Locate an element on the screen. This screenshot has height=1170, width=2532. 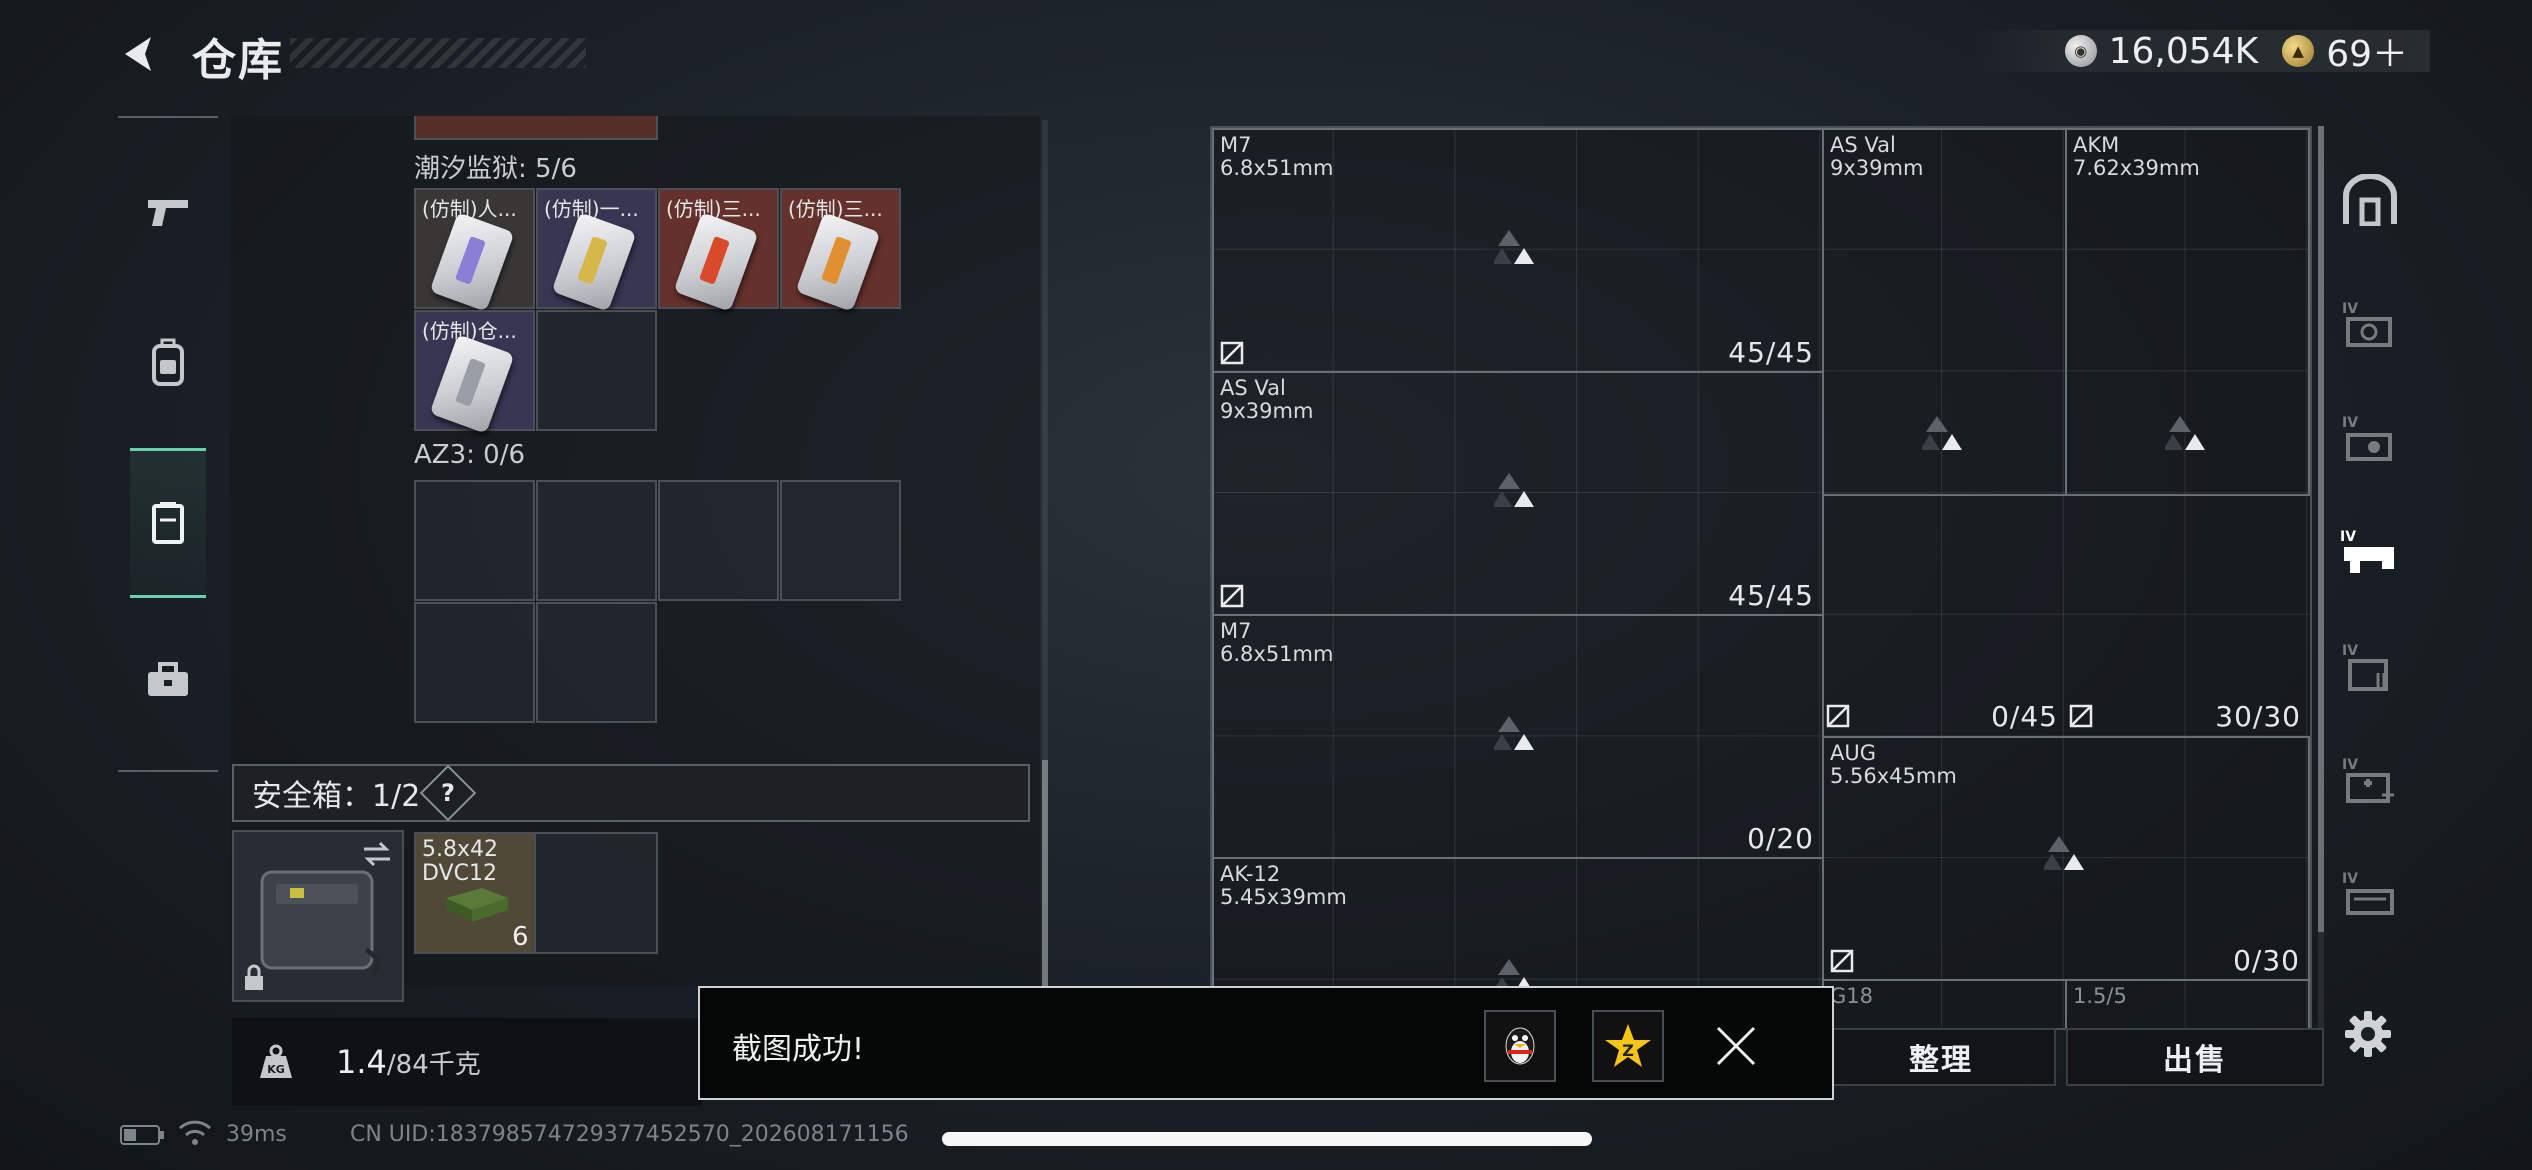
tier4-camera-icon: IV is located at coordinates (2367, 324).